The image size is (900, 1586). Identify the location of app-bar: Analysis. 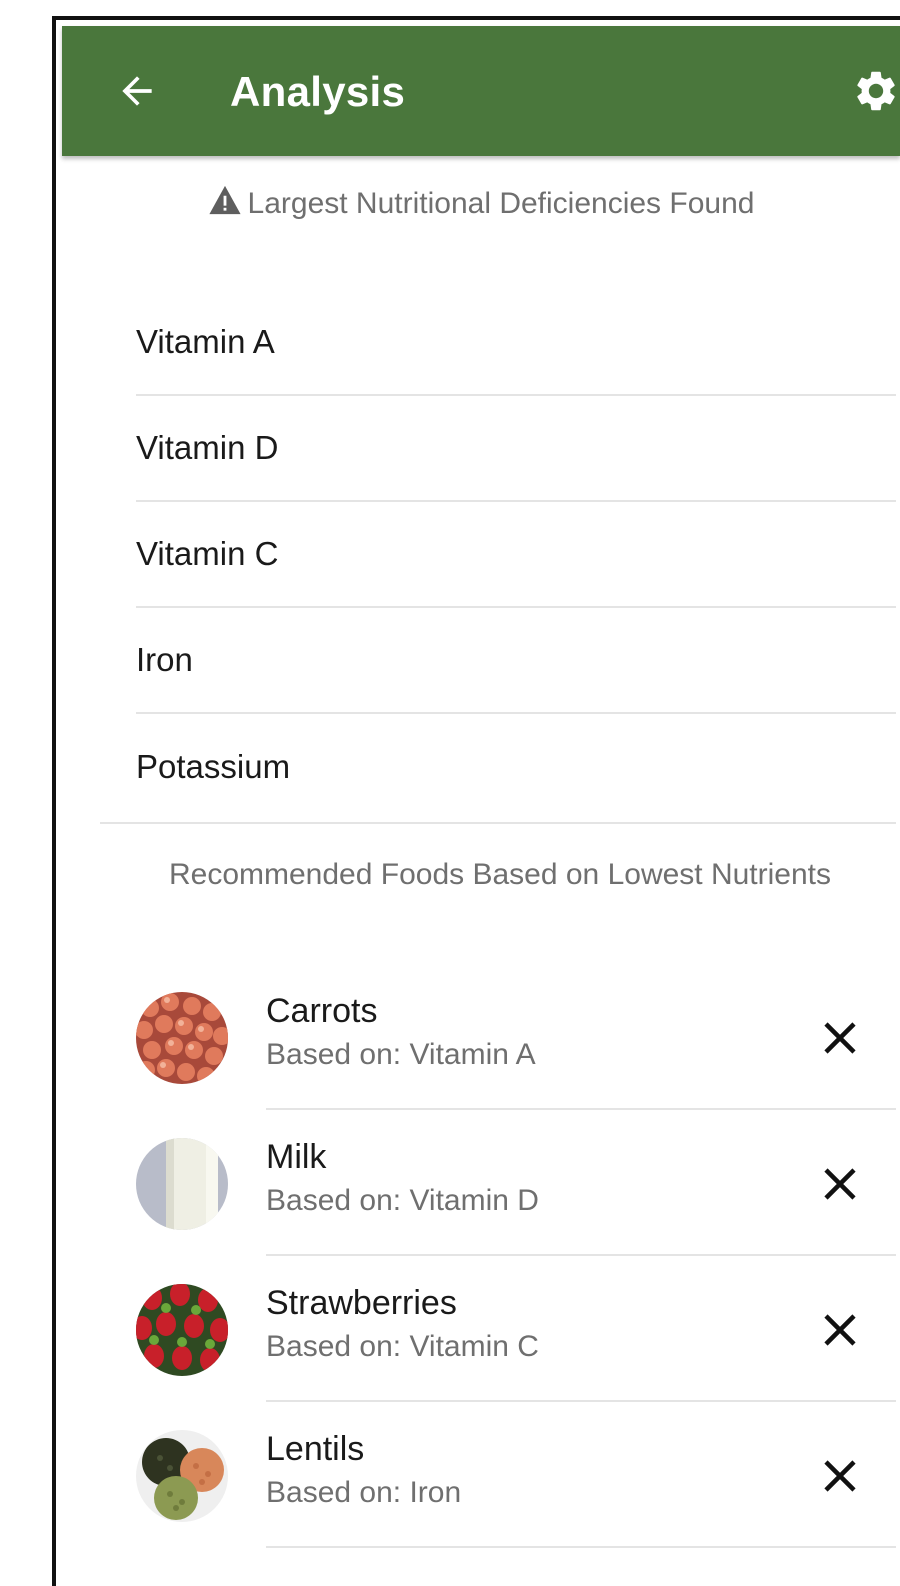
(481, 91).